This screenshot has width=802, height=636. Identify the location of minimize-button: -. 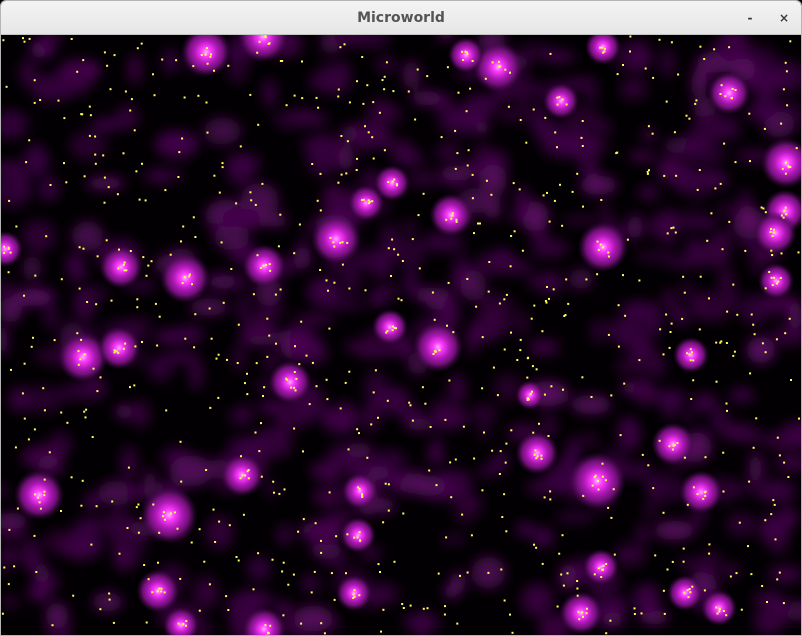
(750, 18).